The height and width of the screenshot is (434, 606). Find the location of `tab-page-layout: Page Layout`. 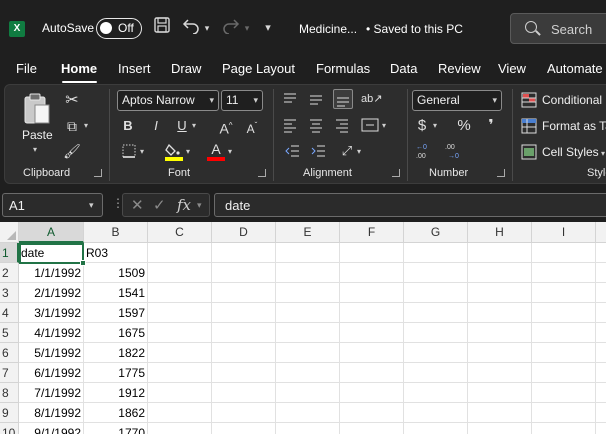

tab-page-layout: Page Layout is located at coordinates (258, 68).